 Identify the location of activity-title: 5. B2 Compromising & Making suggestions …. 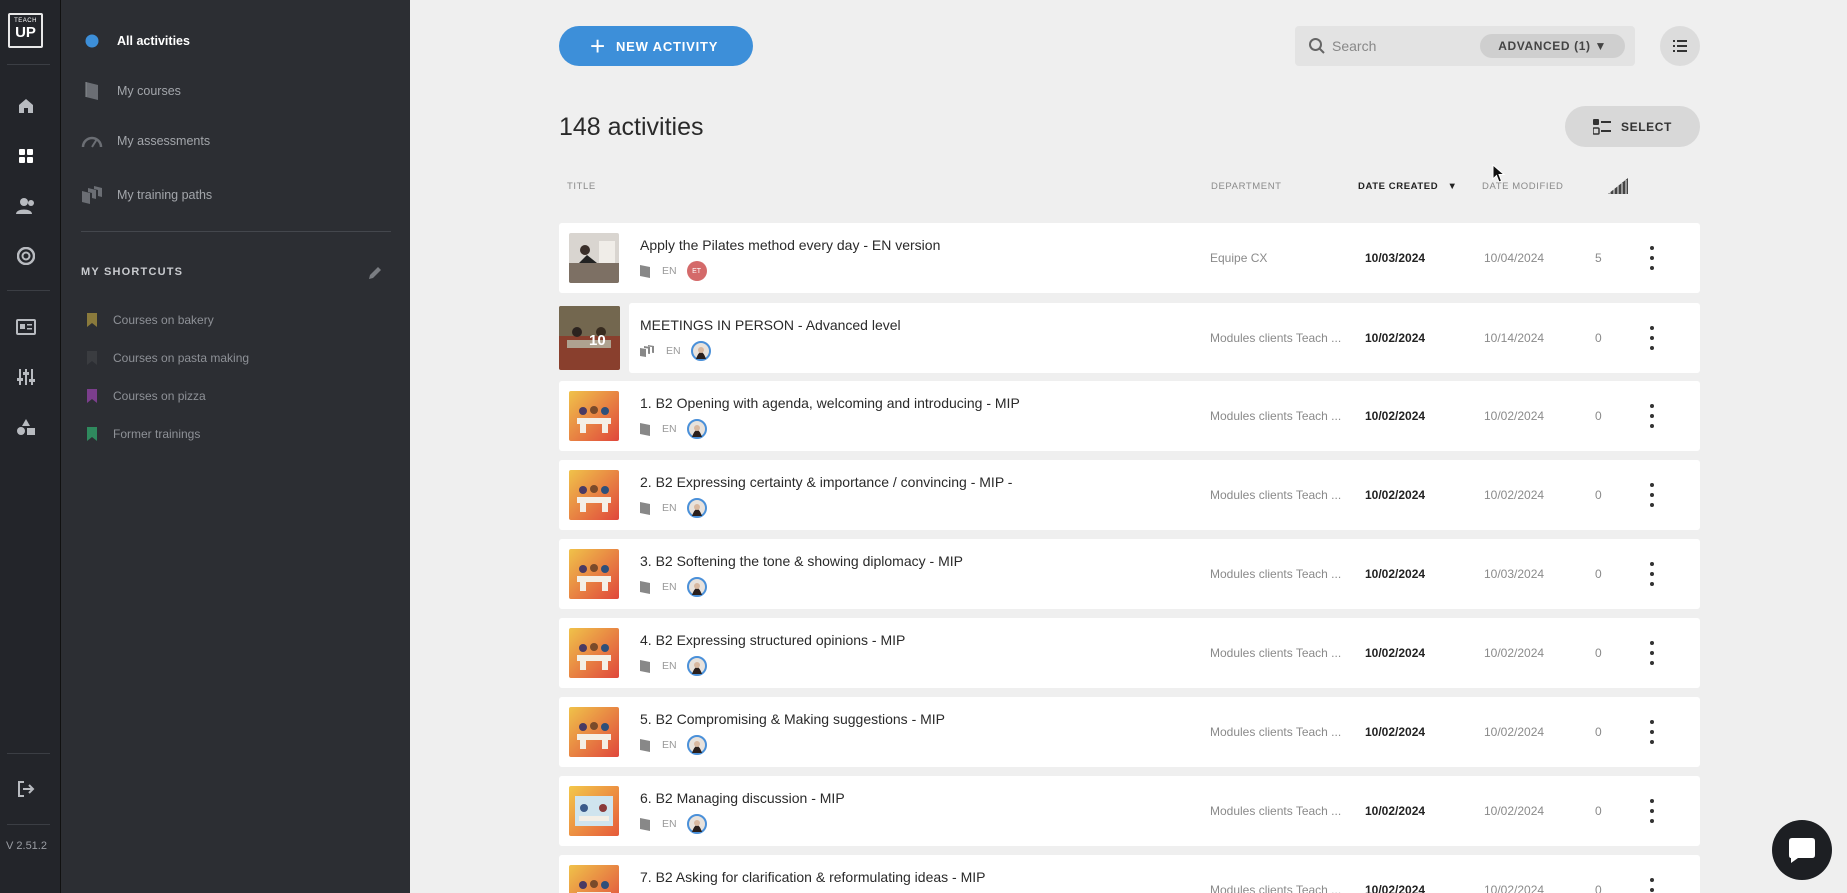
(792, 719).